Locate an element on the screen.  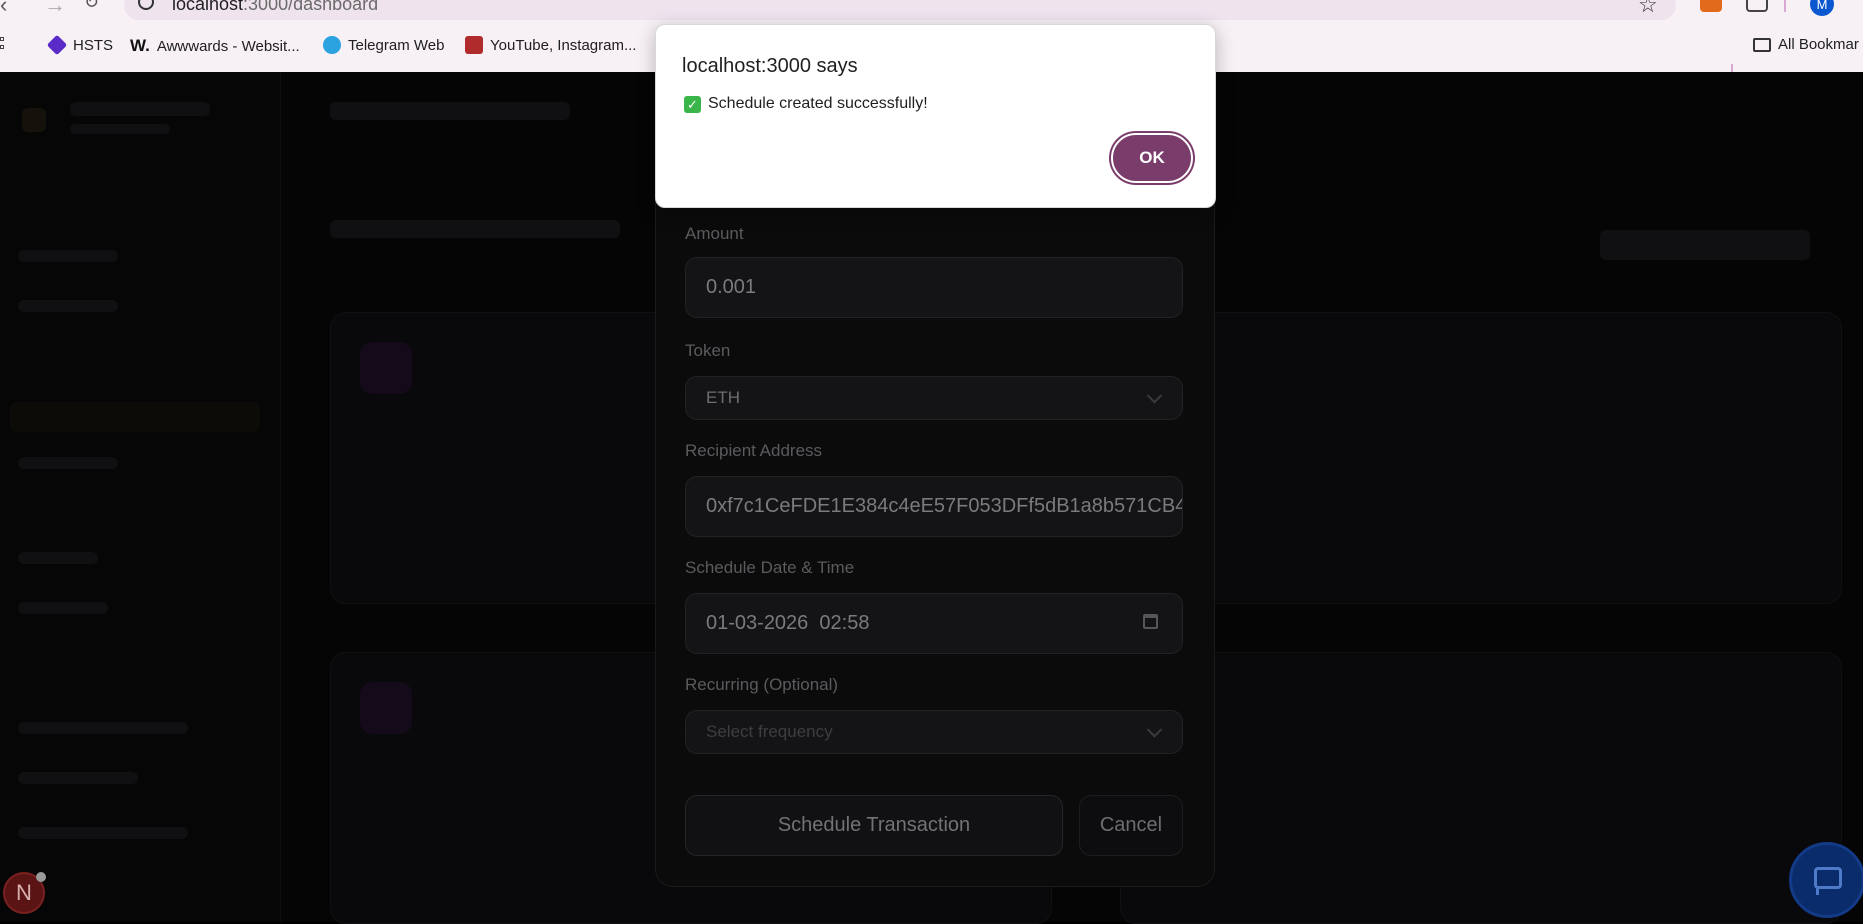
schedule-datetime-input: 01-03-2026 02:58 is located at coordinates (934, 623).